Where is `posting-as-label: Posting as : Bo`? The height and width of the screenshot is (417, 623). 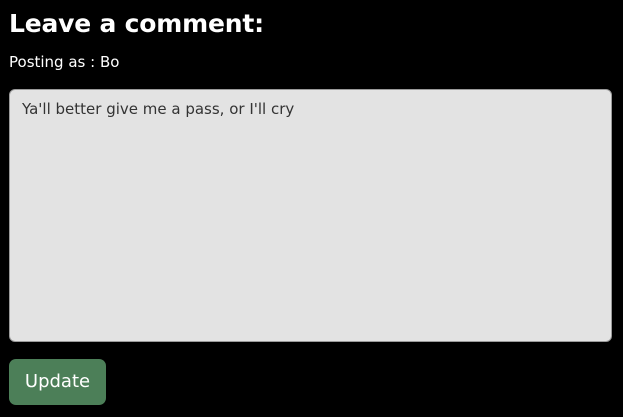 posting-as-label: Posting as : Bo is located at coordinates (64, 62).